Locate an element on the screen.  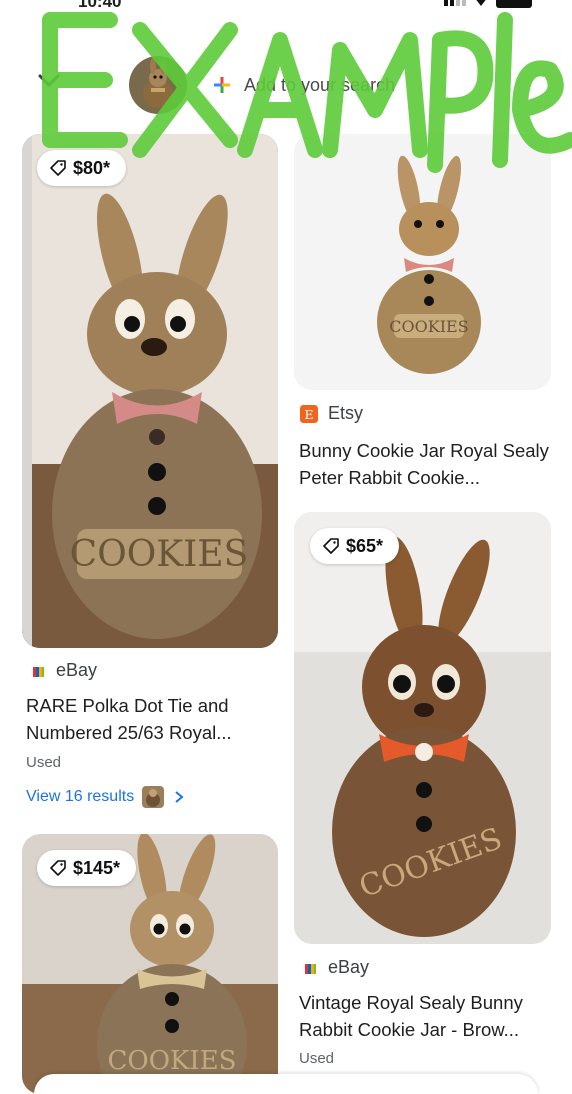
price-tag: $65* is located at coordinates (355, 546).